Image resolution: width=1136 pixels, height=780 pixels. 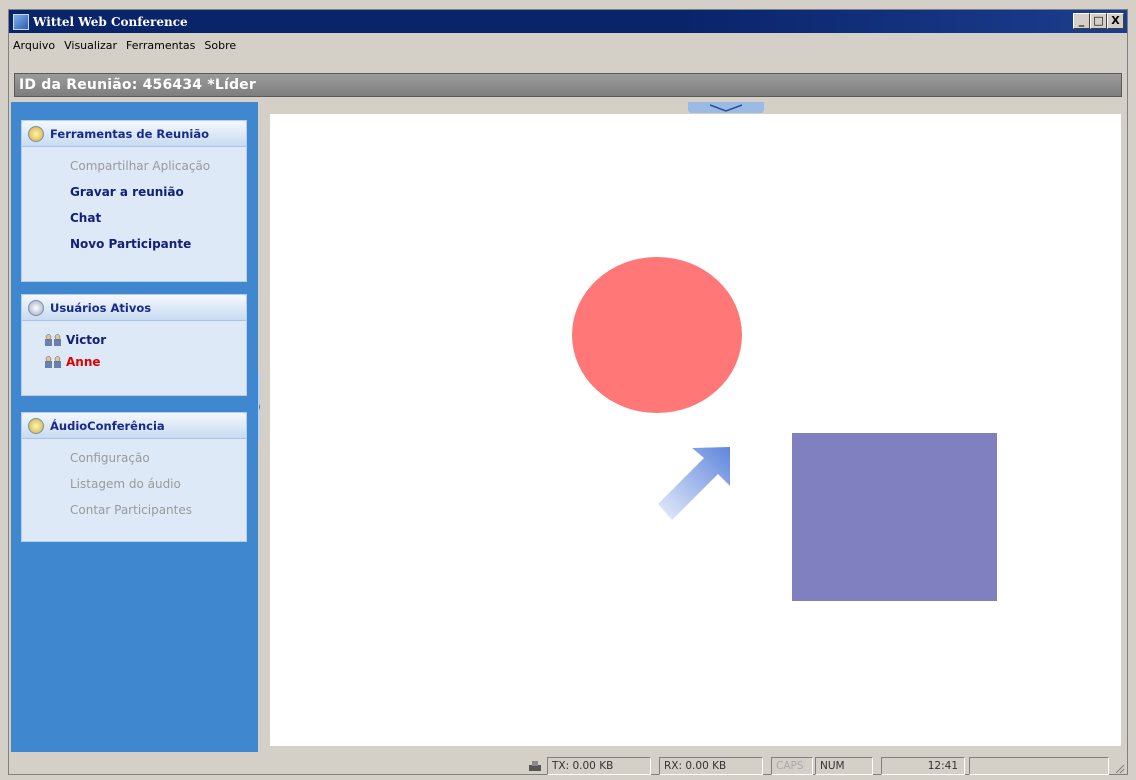 What do you see at coordinates (160, 45) in the screenshot?
I see `menu-ferramentas: Ferramentas` at bounding box center [160, 45].